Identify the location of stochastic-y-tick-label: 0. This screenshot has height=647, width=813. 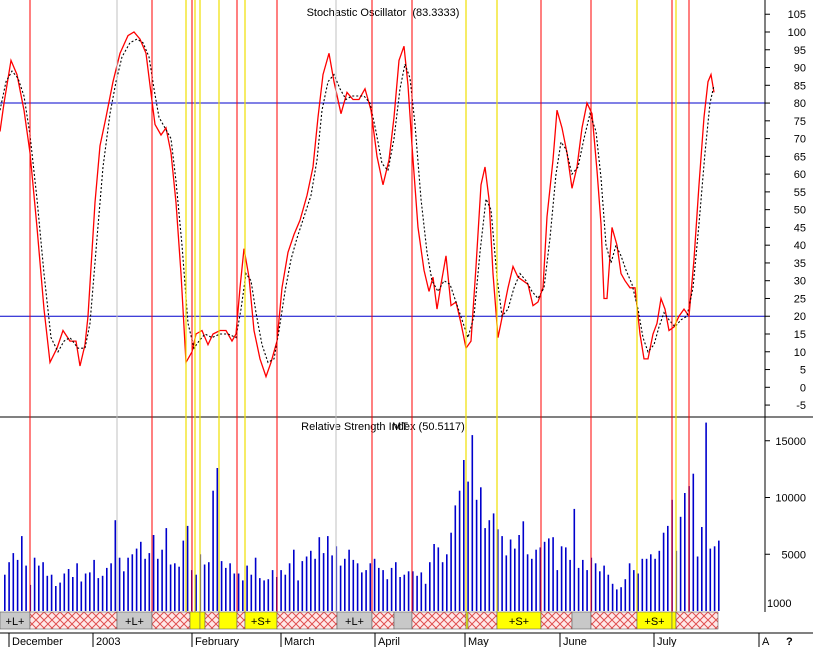
(803, 388).